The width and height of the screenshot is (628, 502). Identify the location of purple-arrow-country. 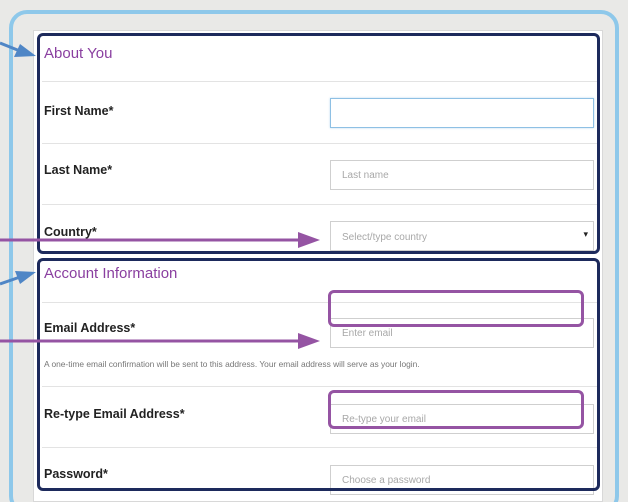
(160, 240).